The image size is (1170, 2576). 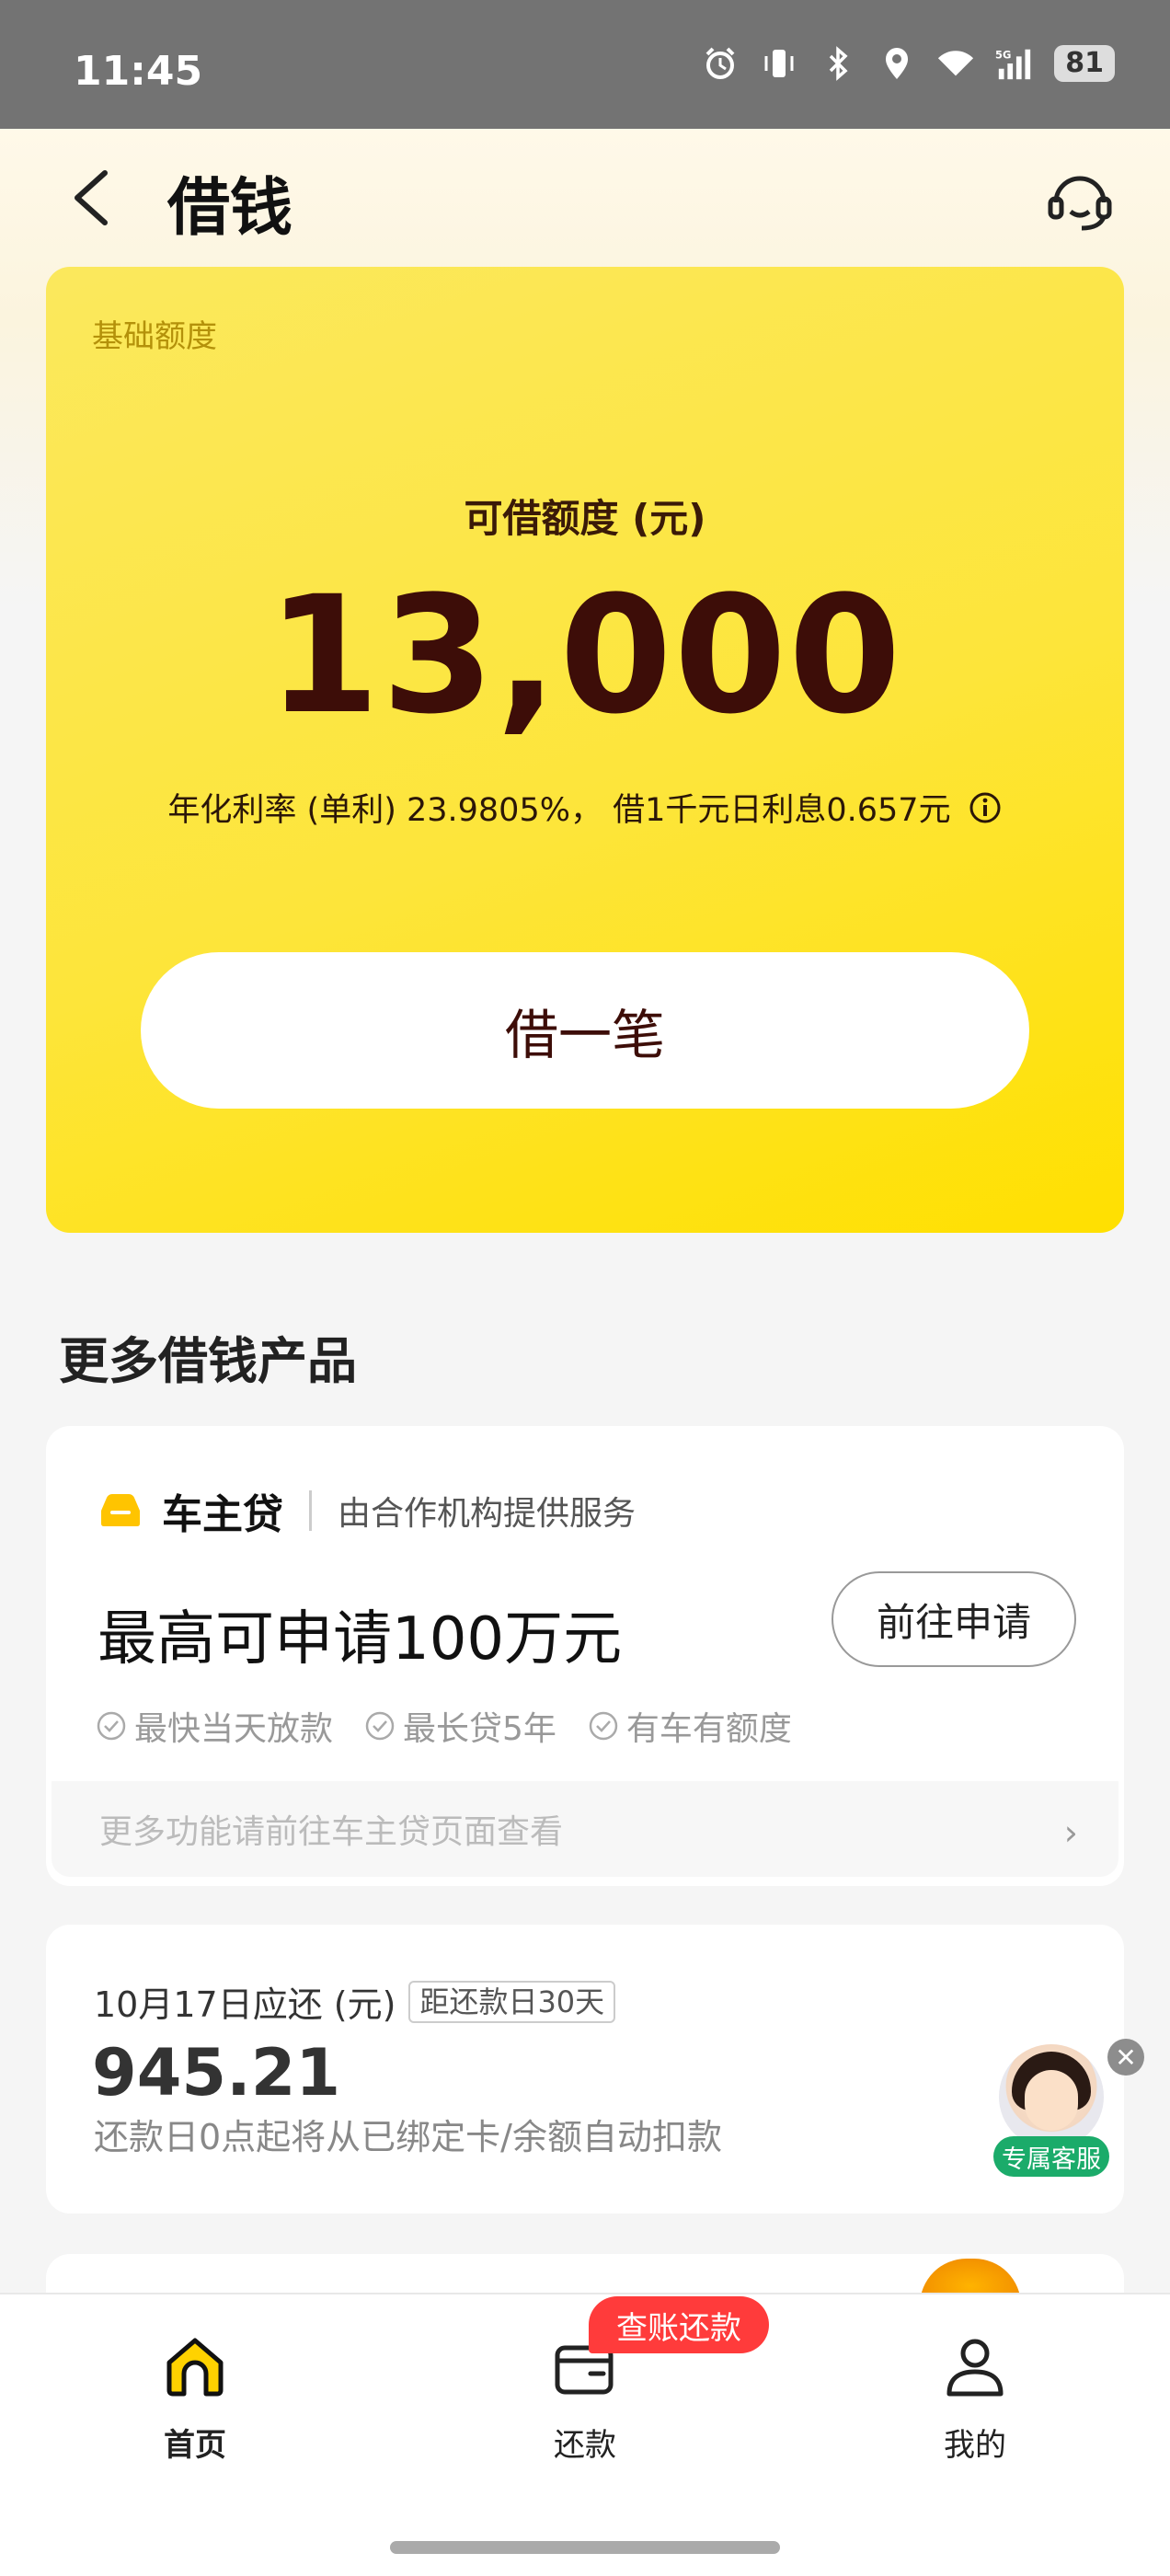 I want to click on bottom-tabbar: 首页 还款 我的, so click(x=585, y=2434).